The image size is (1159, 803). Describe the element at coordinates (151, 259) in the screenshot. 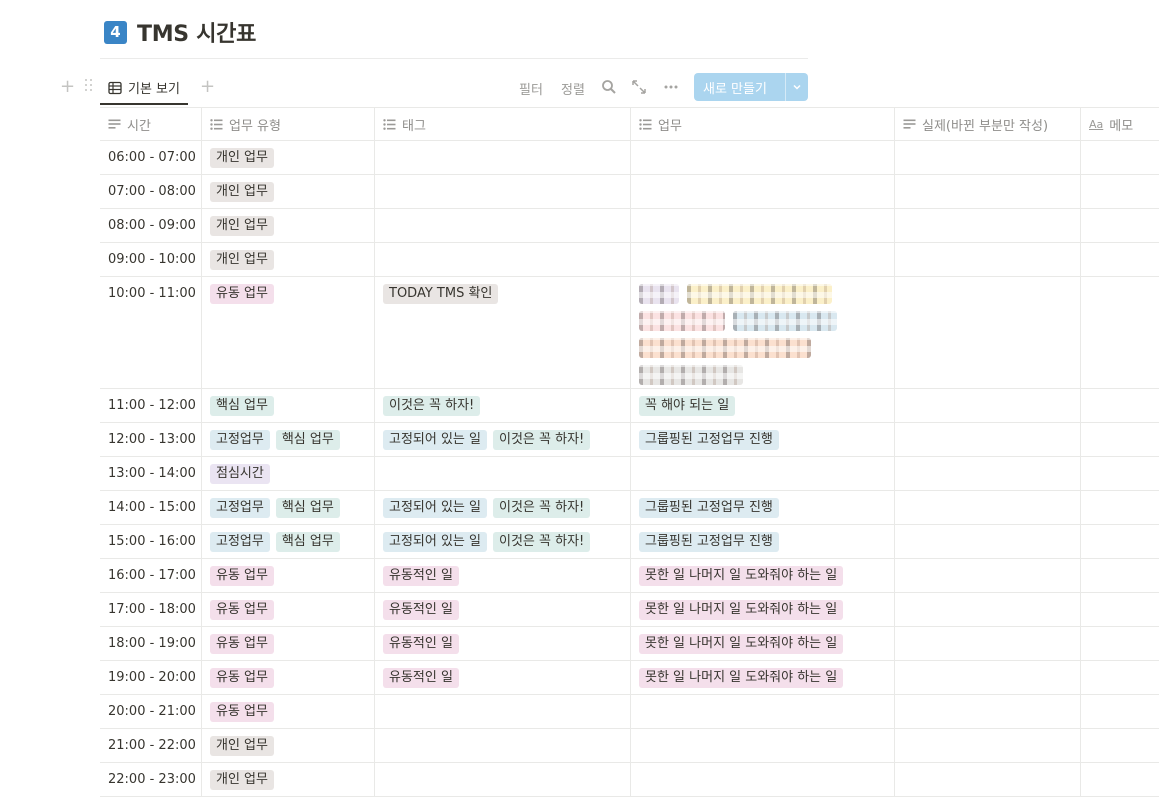

I see `time-cell: 09:00 - 10:00` at that location.